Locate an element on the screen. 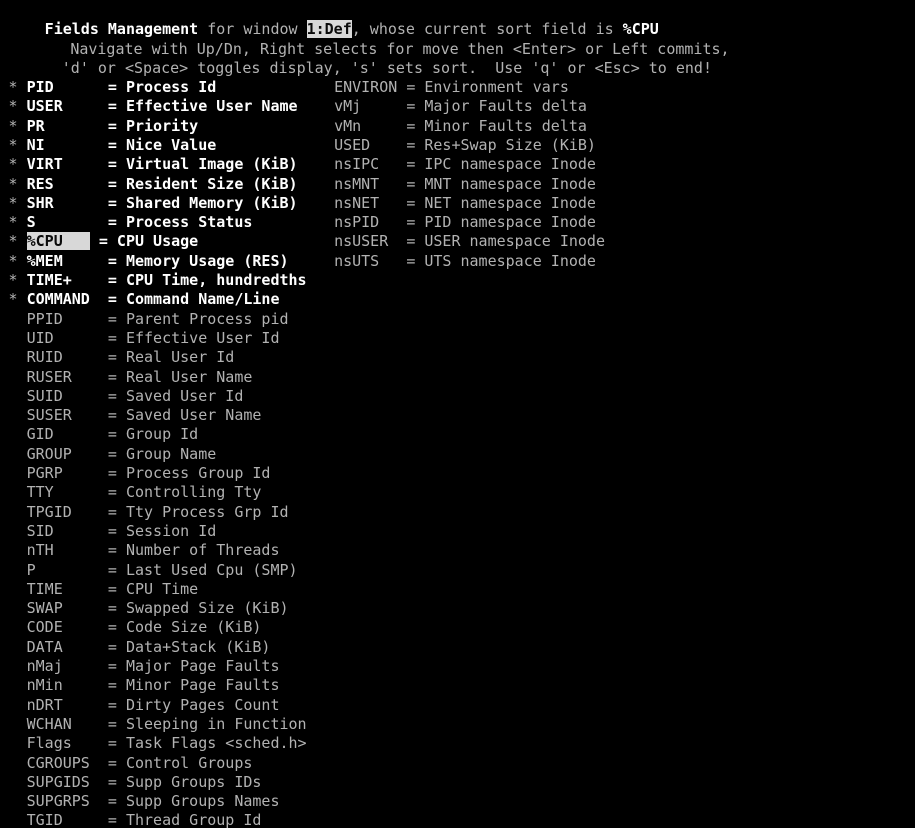  field-row: TTY = Controlling Tty is located at coordinates (135, 492).